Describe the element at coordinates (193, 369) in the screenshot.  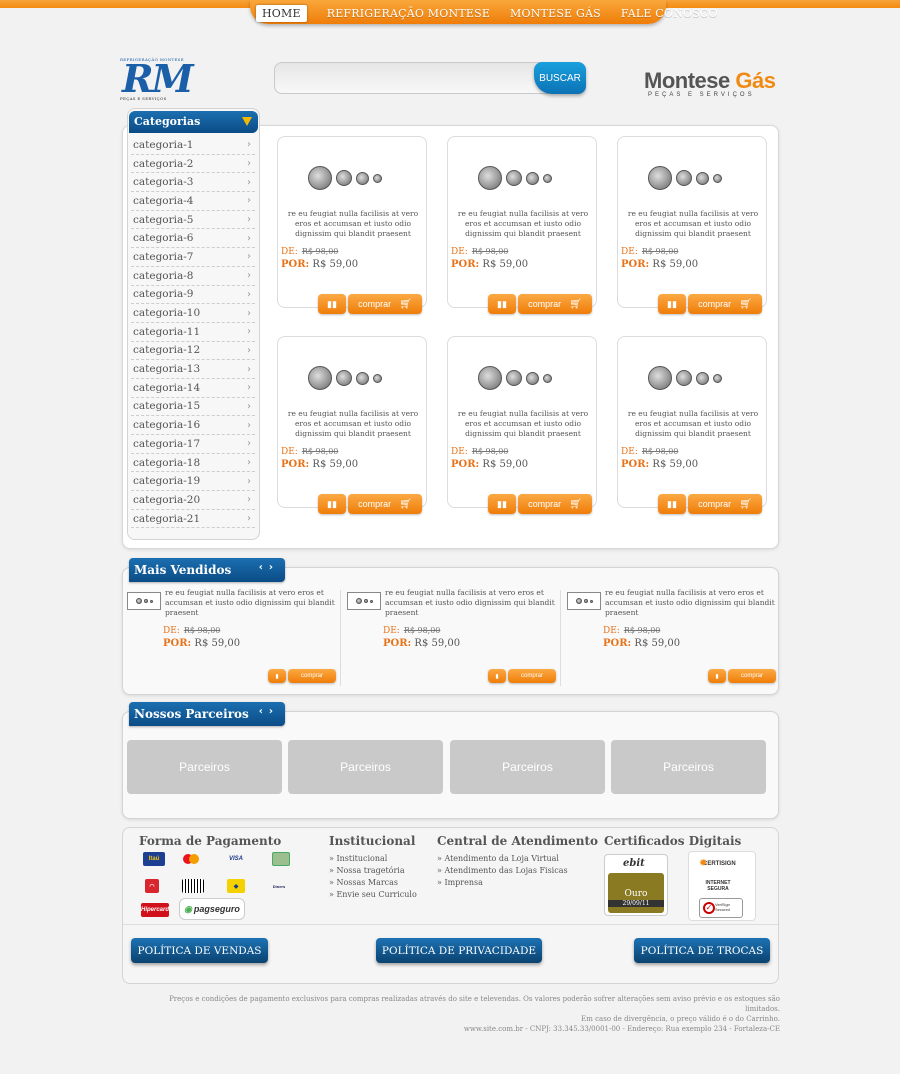
I see `category-item: categoria-13 ›` at that location.